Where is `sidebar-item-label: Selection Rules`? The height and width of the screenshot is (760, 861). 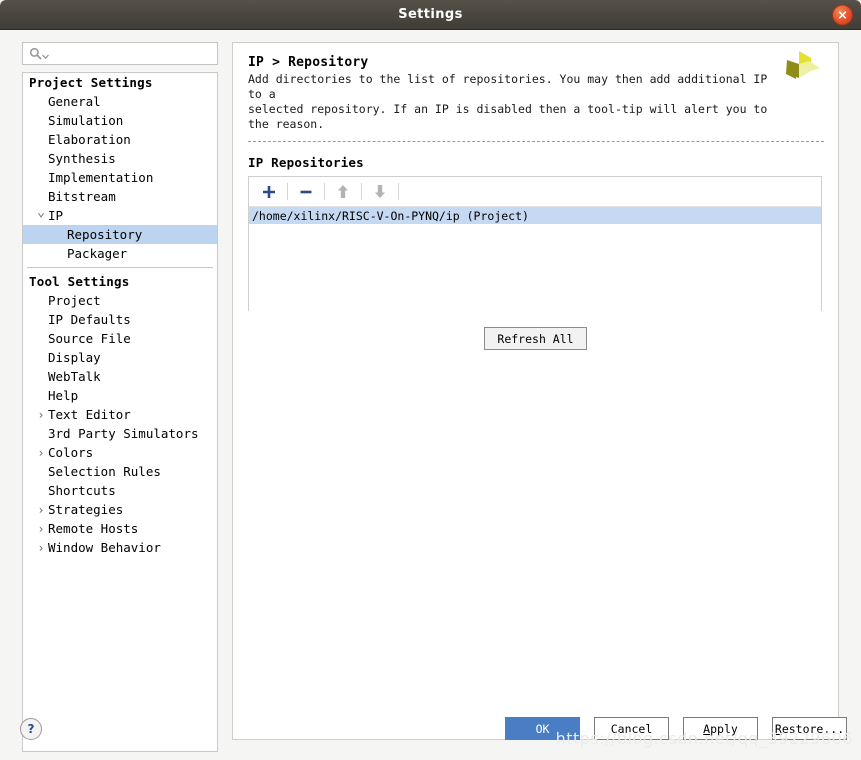
sidebar-item-label: Selection Rules is located at coordinates (104, 471).